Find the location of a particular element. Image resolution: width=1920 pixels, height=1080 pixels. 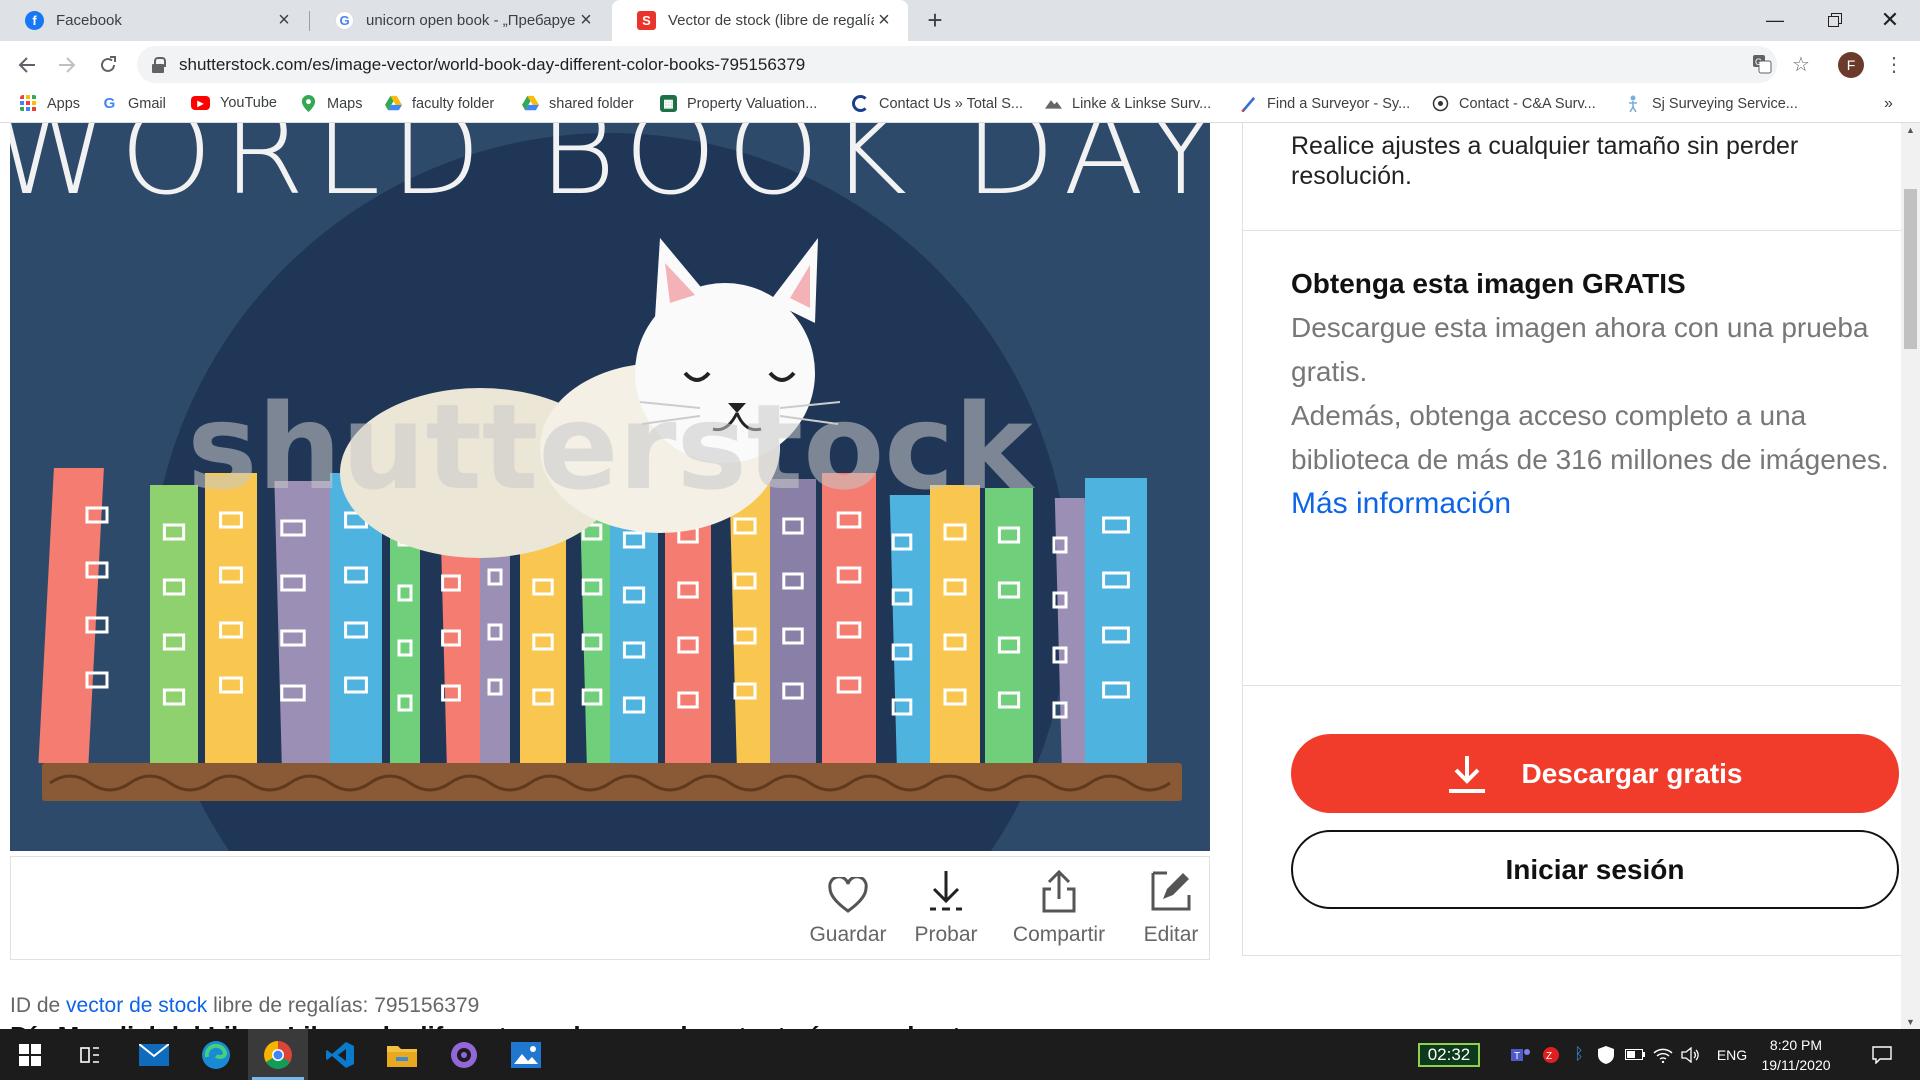

shutterstock-icon: S is located at coordinates (646, 20).